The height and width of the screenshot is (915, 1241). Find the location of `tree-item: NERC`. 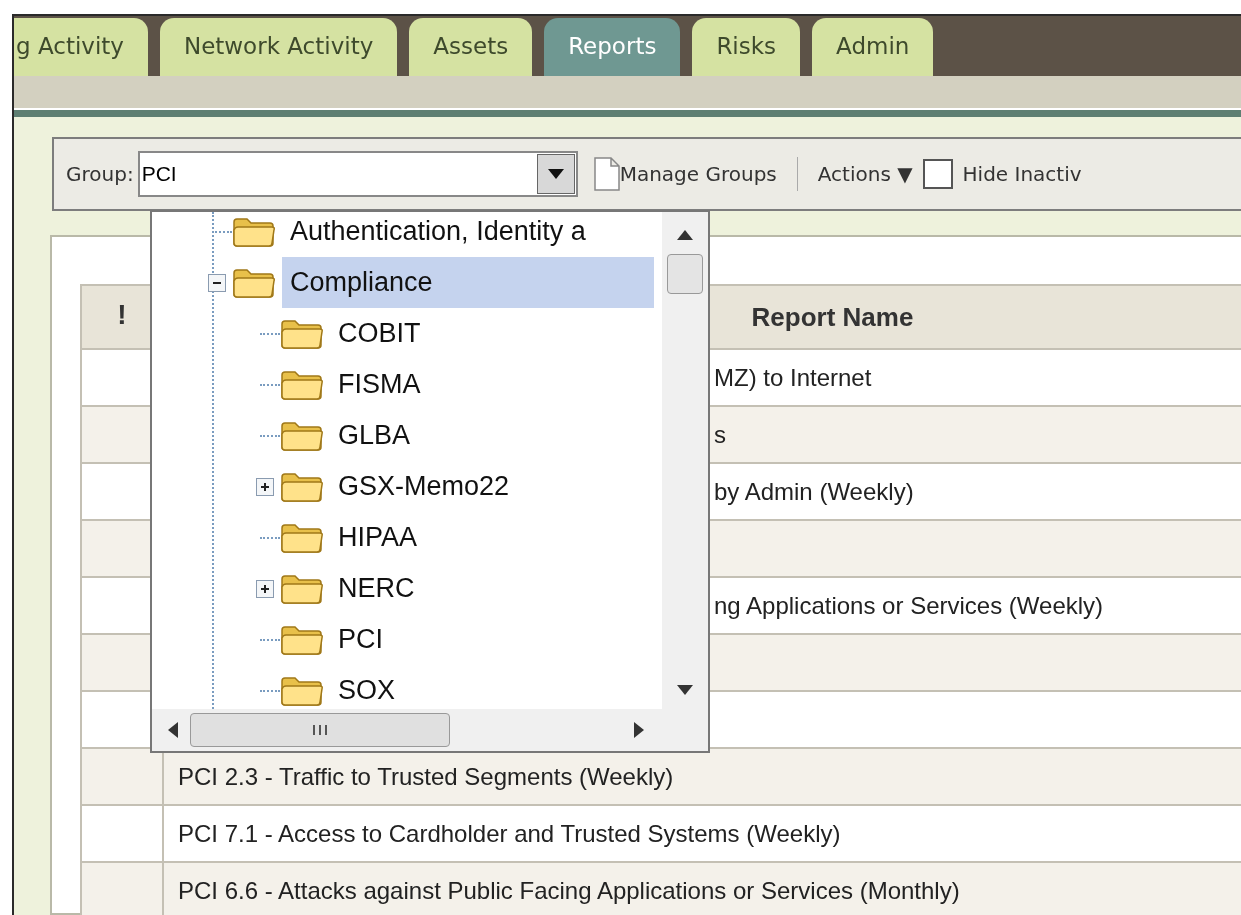

tree-item: NERC is located at coordinates (372, 588).